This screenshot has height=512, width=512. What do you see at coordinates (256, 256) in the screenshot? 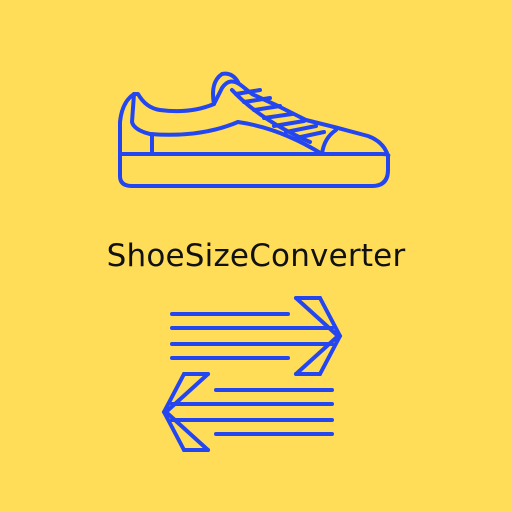
I see `app-title: ShoeSizeConverter` at bounding box center [256, 256].